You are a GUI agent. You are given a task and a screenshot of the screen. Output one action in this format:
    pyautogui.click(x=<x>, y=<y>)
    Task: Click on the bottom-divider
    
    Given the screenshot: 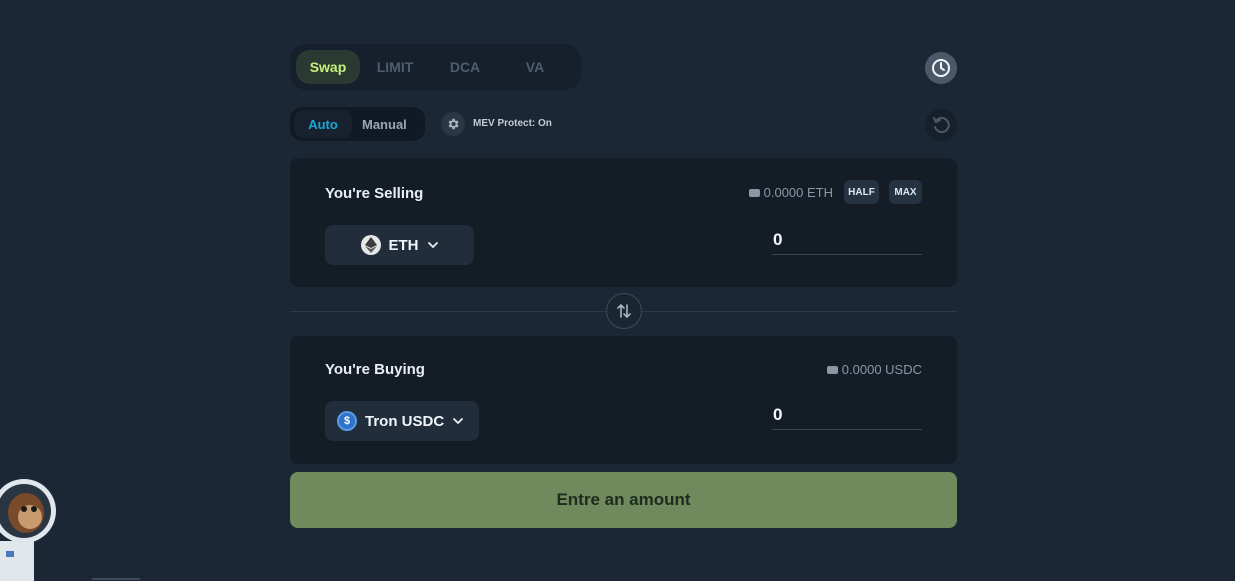 What is the action you would take?
    pyautogui.click(x=116, y=579)
    